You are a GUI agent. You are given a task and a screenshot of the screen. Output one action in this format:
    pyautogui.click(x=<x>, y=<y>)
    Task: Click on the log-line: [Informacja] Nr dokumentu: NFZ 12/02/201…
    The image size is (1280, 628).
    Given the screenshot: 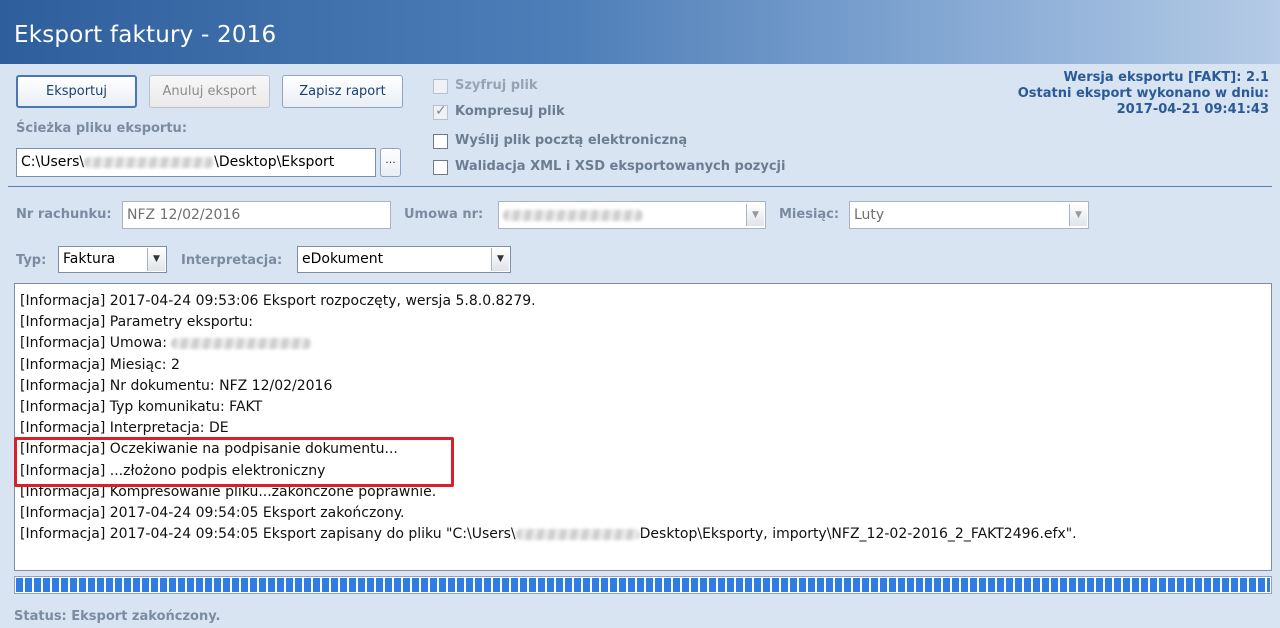 What is the action you would take?
    pyautogui.click(x=176, y=385)
    